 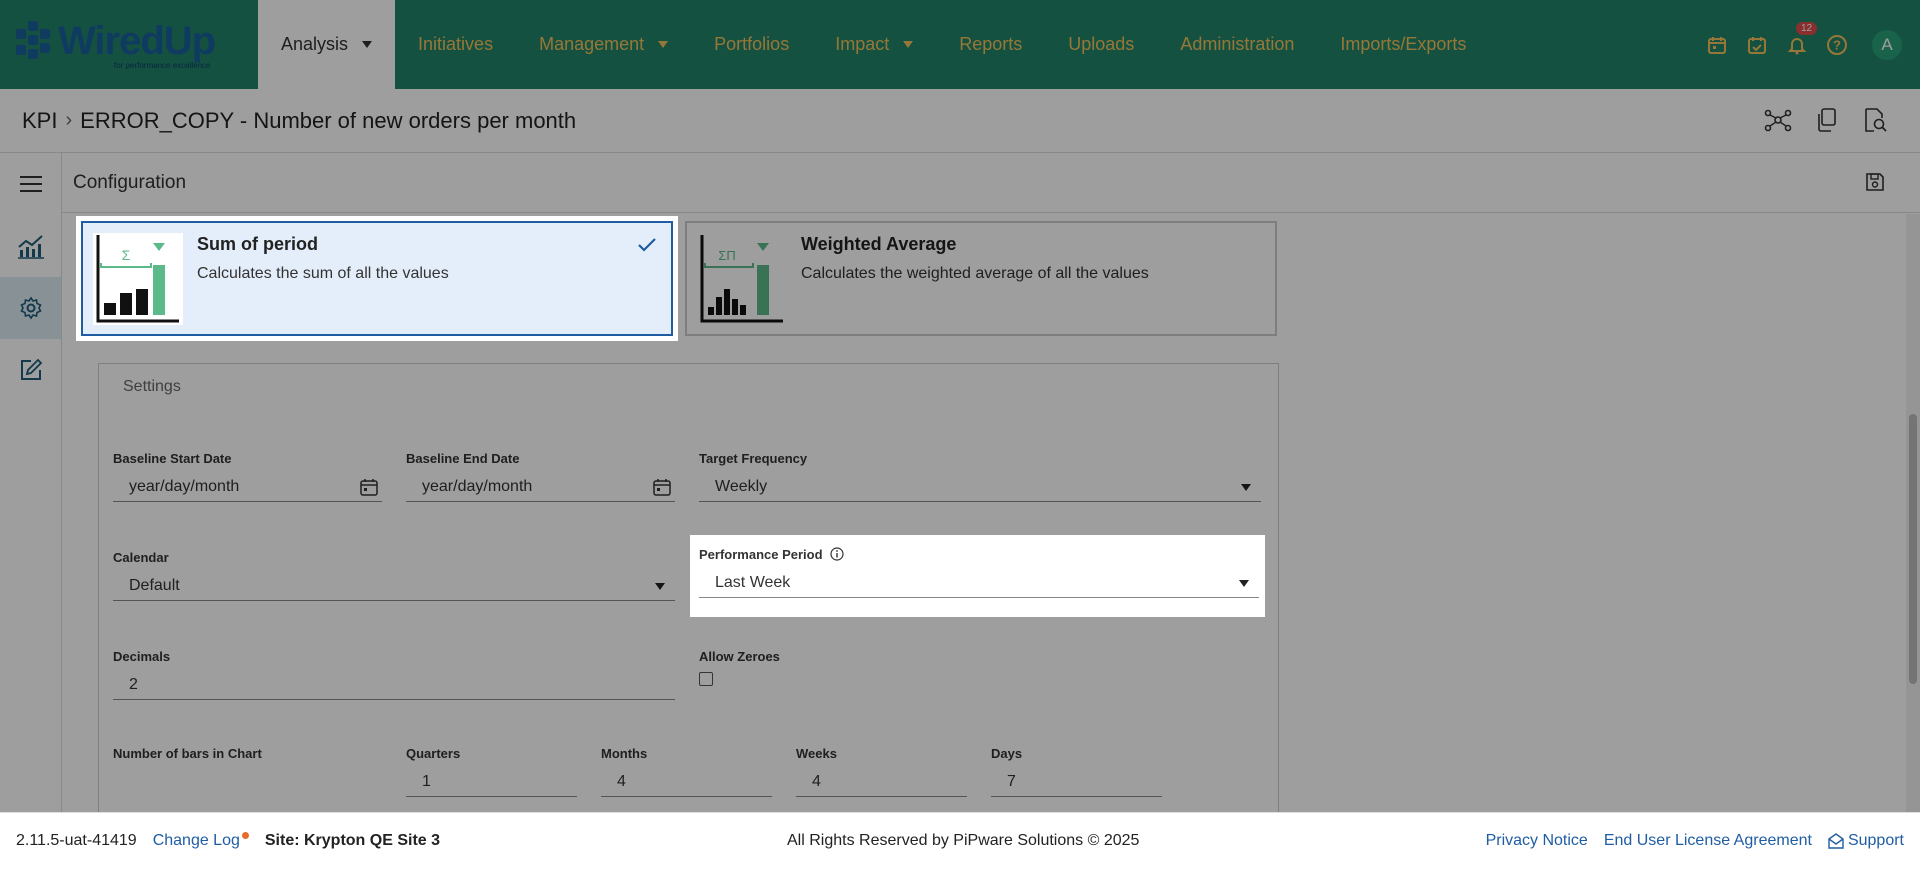 What do you see at coordinates (540, 487) in the screenshot?
I see `baseline-end-date-input: year/day/month` at bounding box center [540, 487].